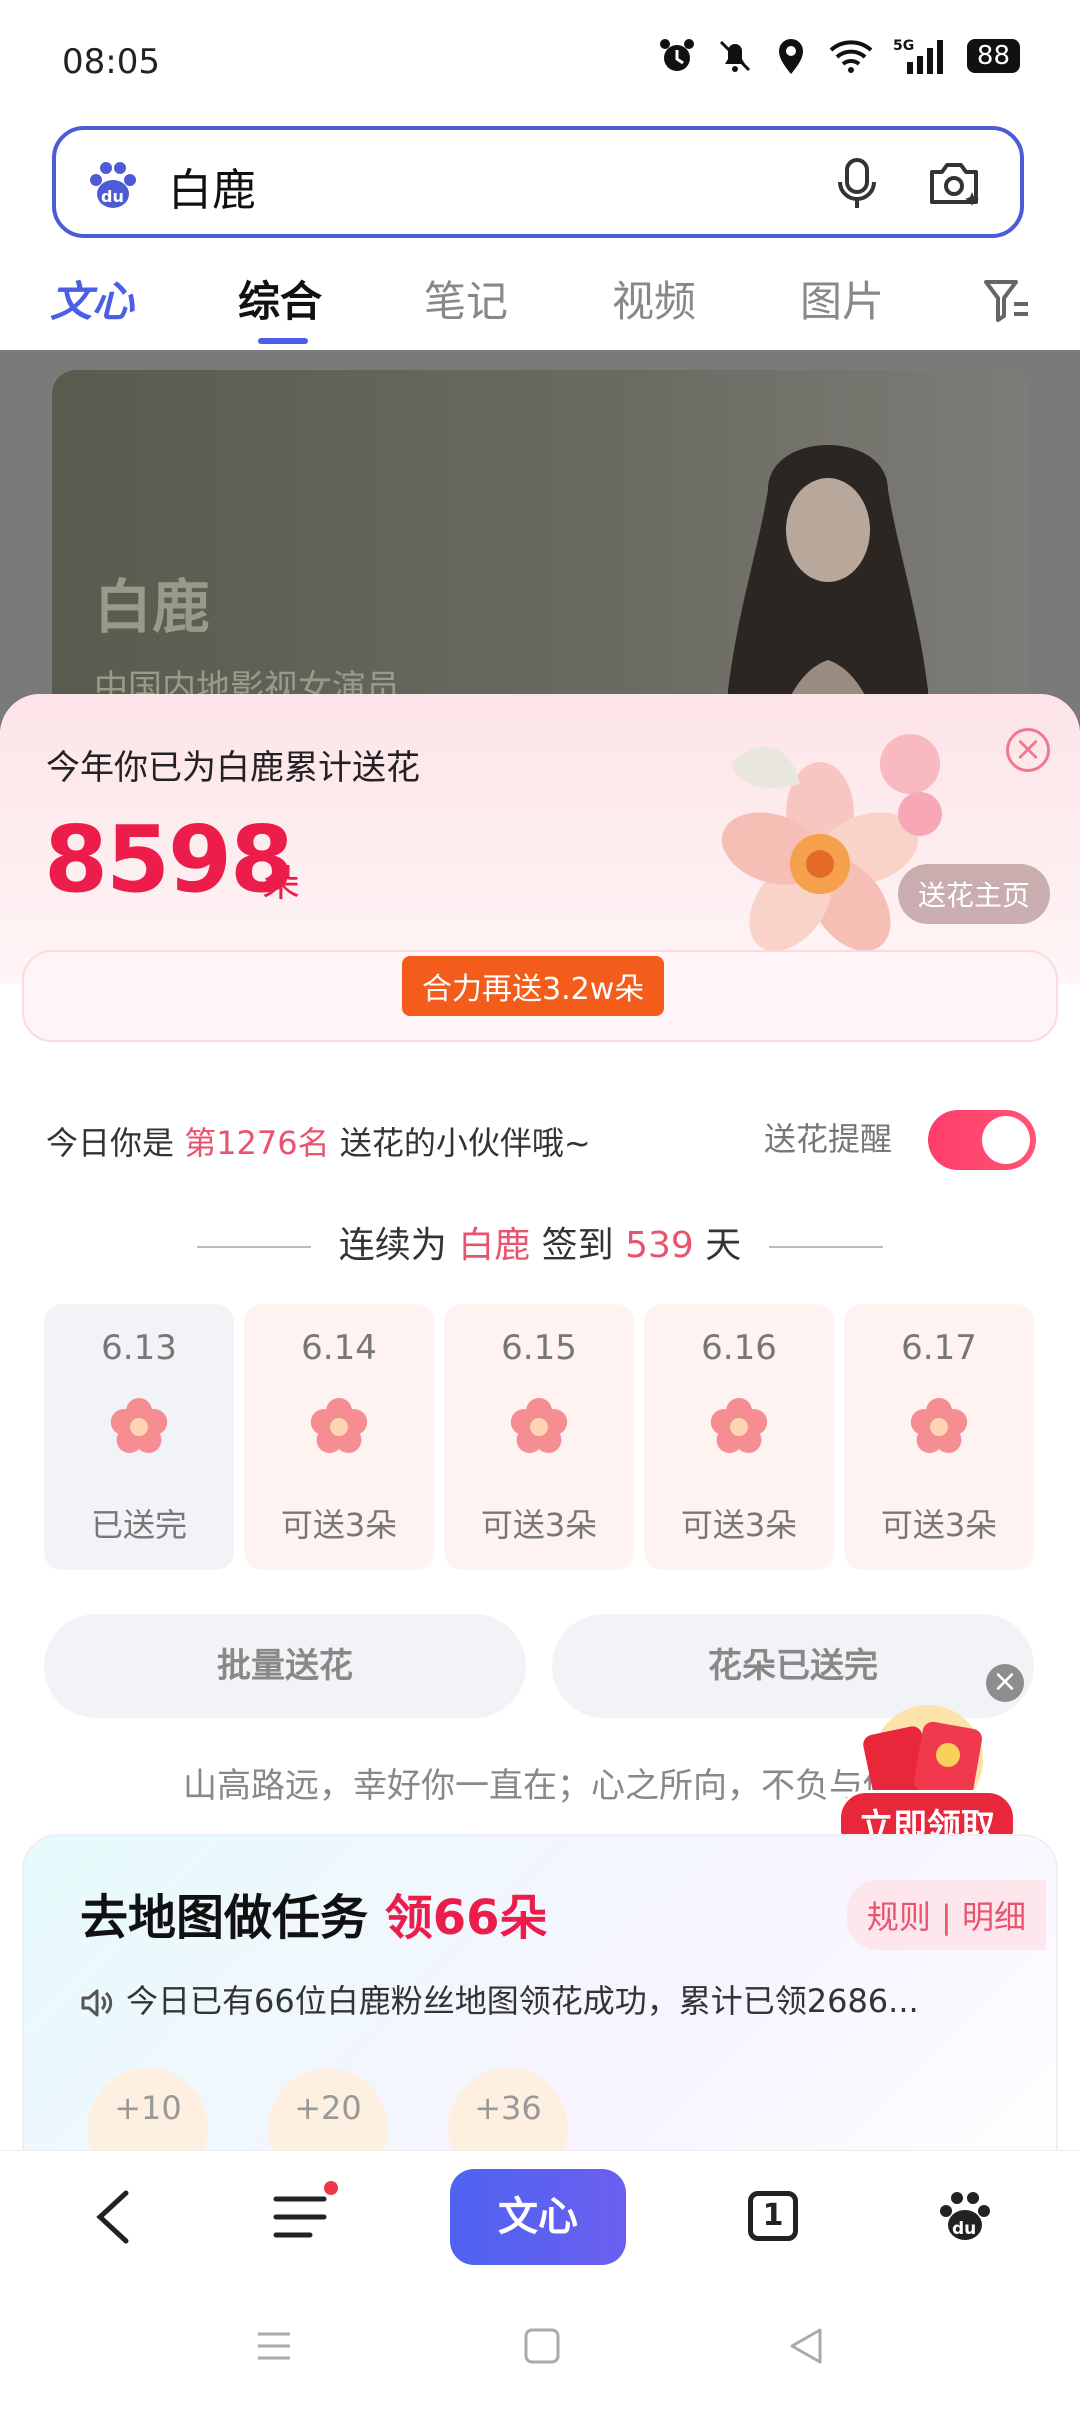  Describe the element at coordinates (331, 2188) in the screenshot. I see `notification-dot` at that location.